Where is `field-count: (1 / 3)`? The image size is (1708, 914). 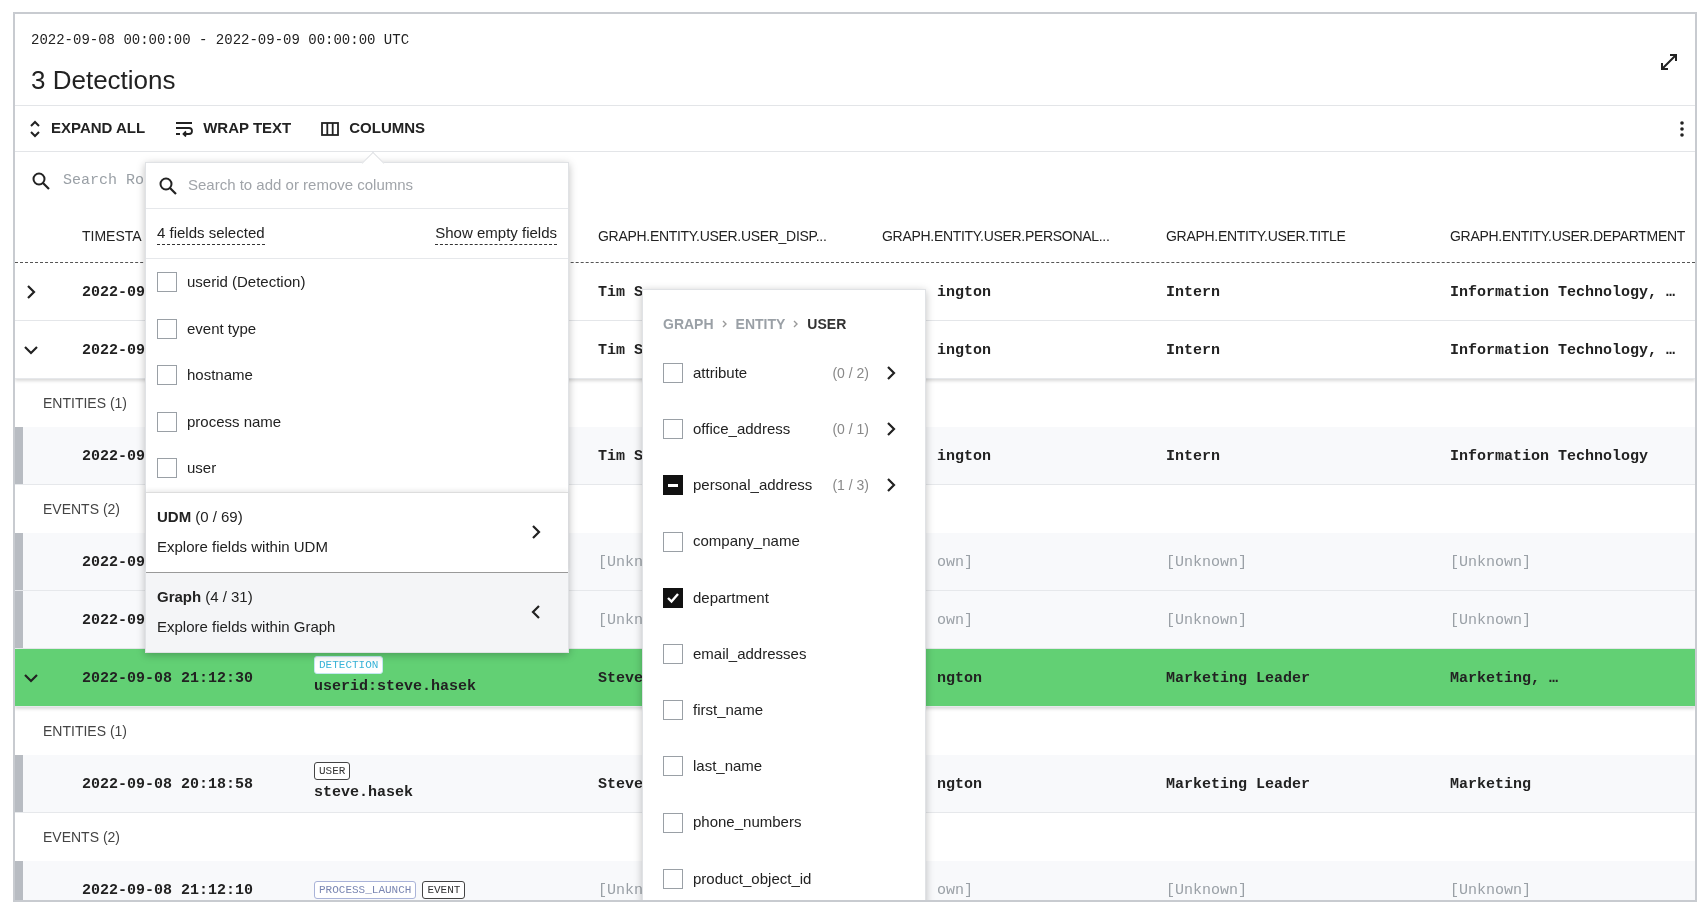 field-count: (1 / 3) is located at coordinates (850, 485).